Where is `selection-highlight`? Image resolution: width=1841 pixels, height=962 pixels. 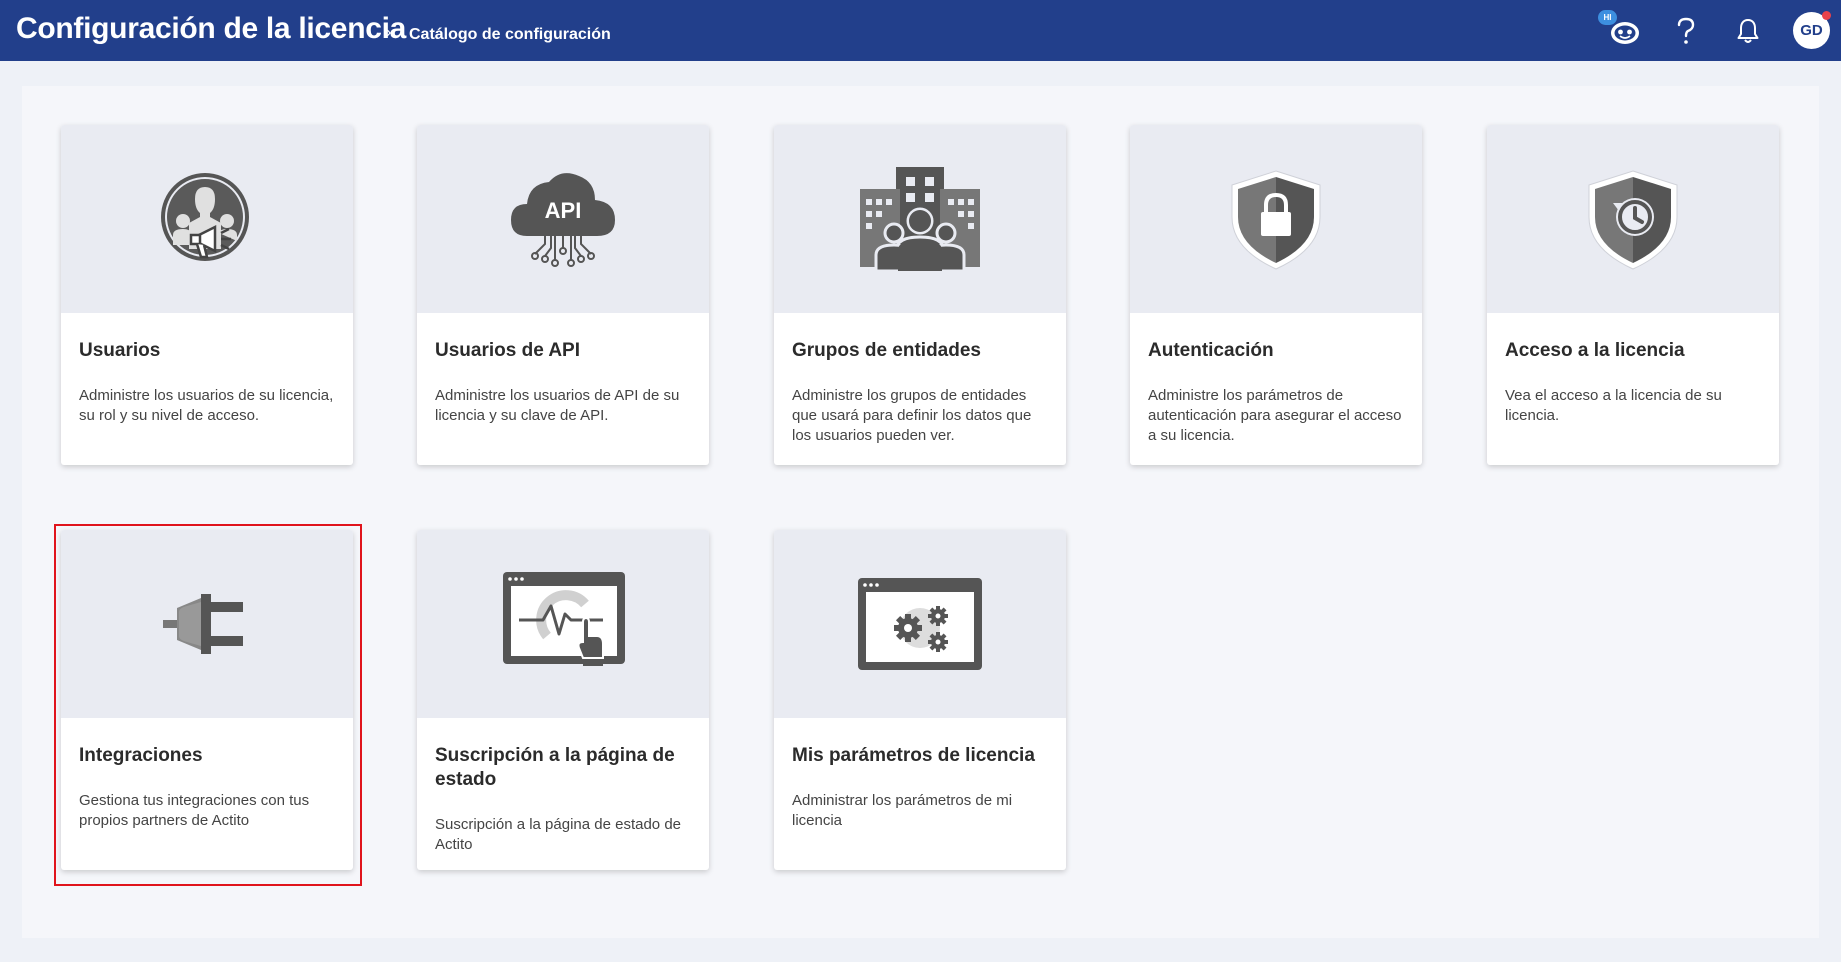 selection-highlight is located at coordinates (208, 705).